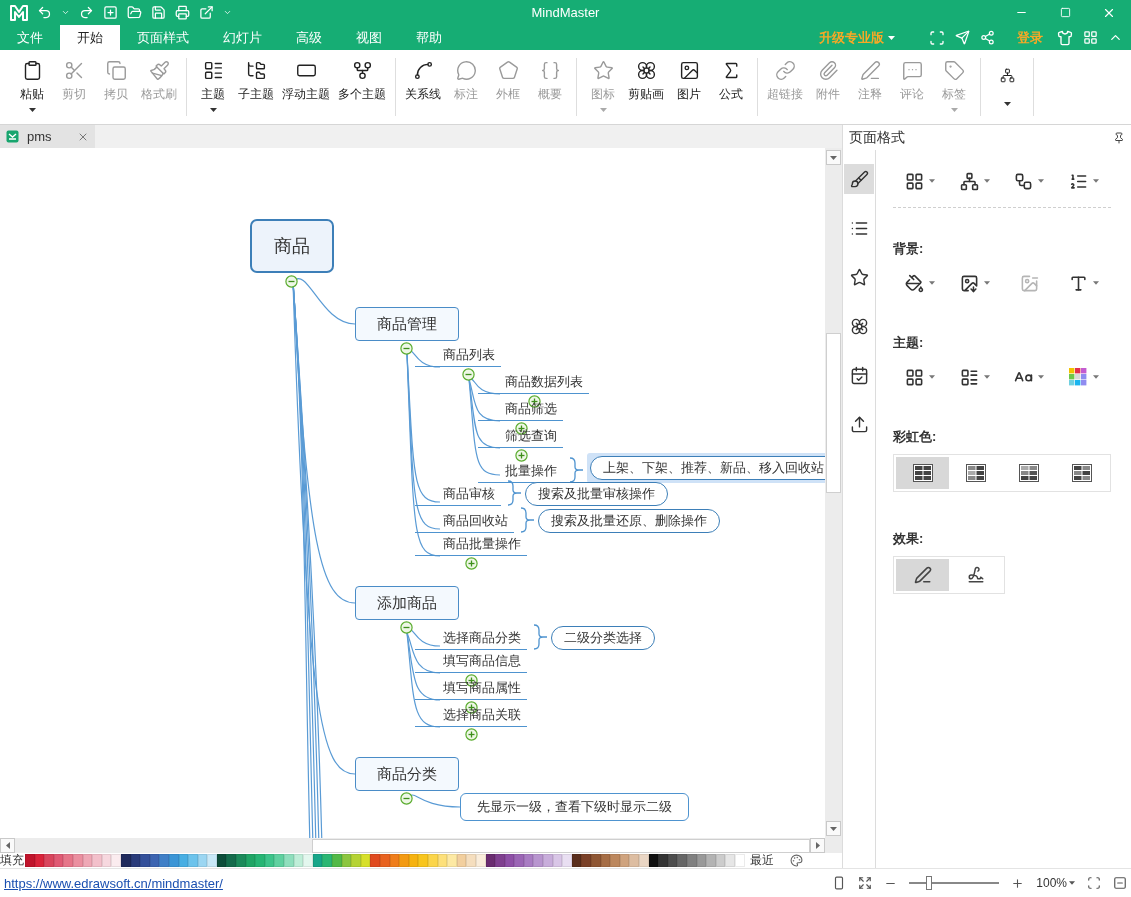 This screenshot has width=1131, height=897. What do you see at coordinates (256, 87) in the screenshot?
I see `ribbon-button: 子主题` at bounding box center [256, 87].